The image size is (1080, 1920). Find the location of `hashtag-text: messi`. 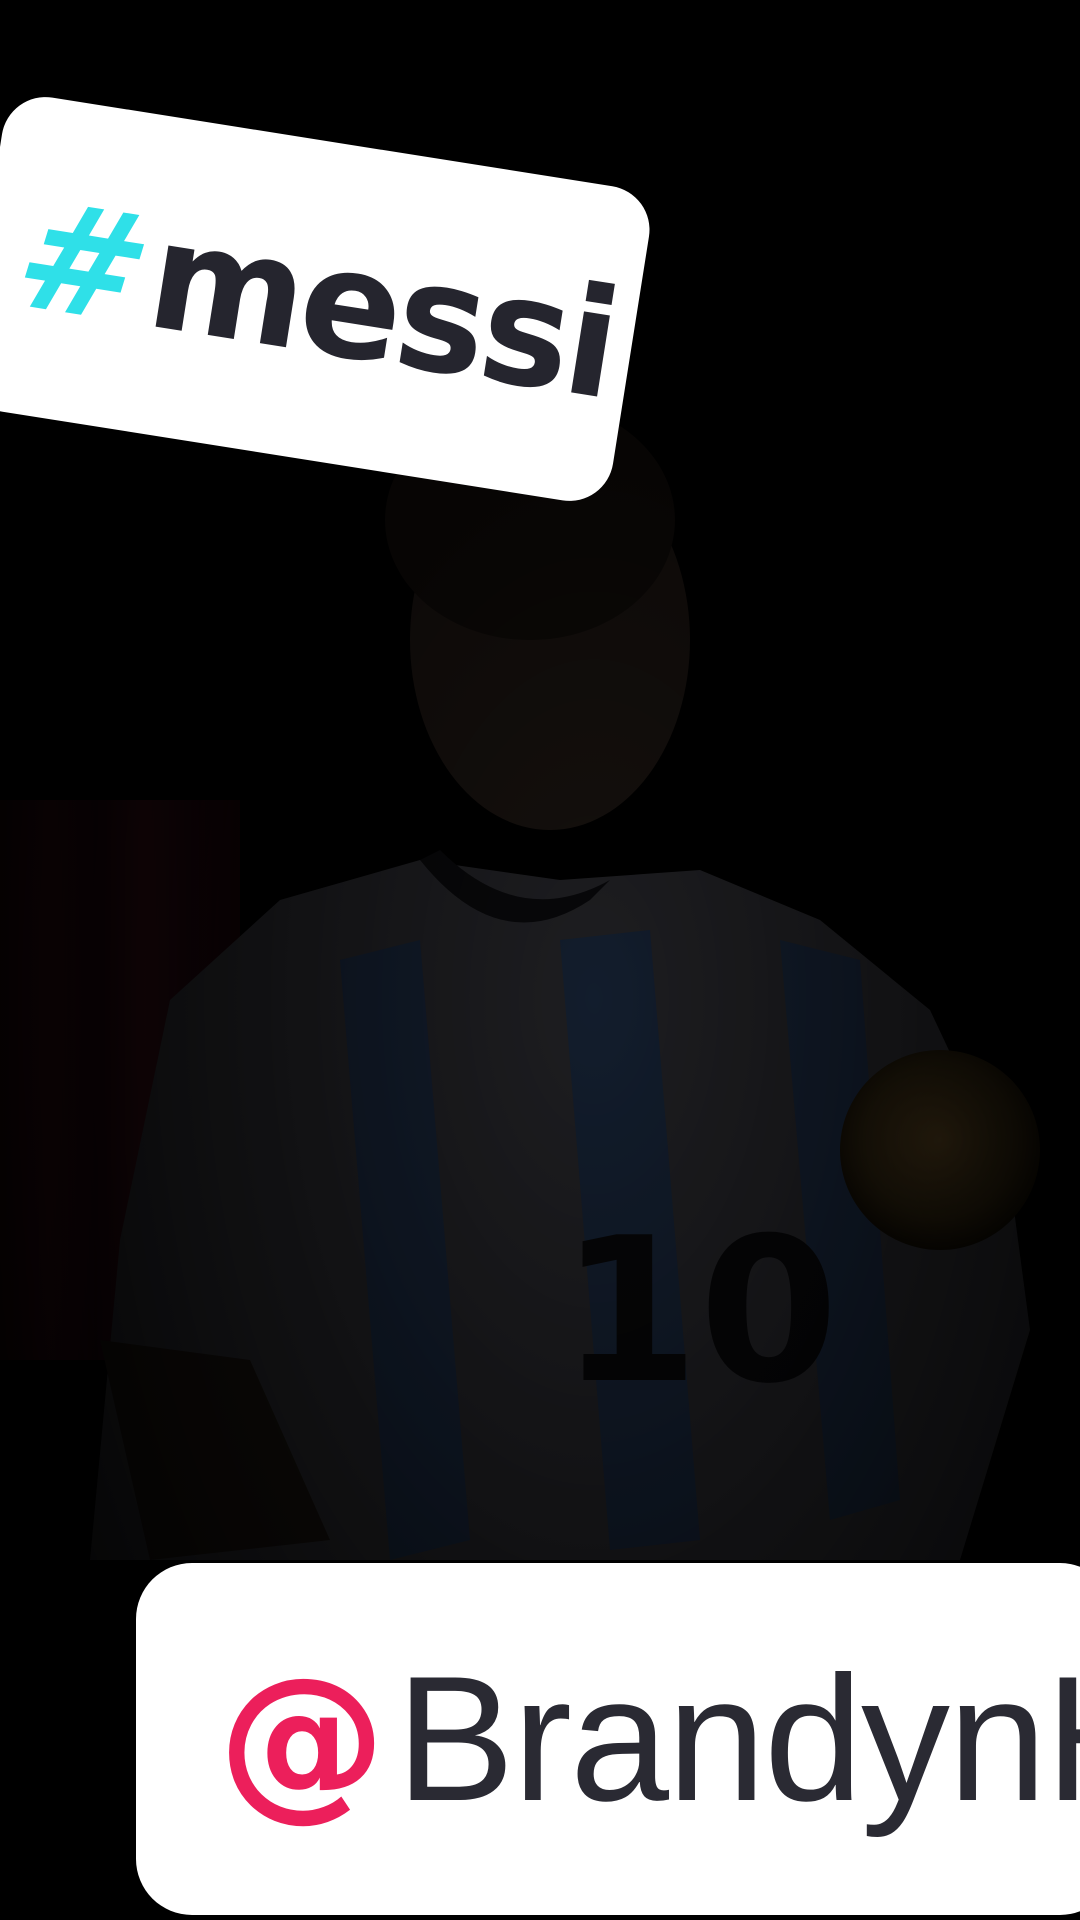

hashtag-text: messi is located at coordinates (382, 311).